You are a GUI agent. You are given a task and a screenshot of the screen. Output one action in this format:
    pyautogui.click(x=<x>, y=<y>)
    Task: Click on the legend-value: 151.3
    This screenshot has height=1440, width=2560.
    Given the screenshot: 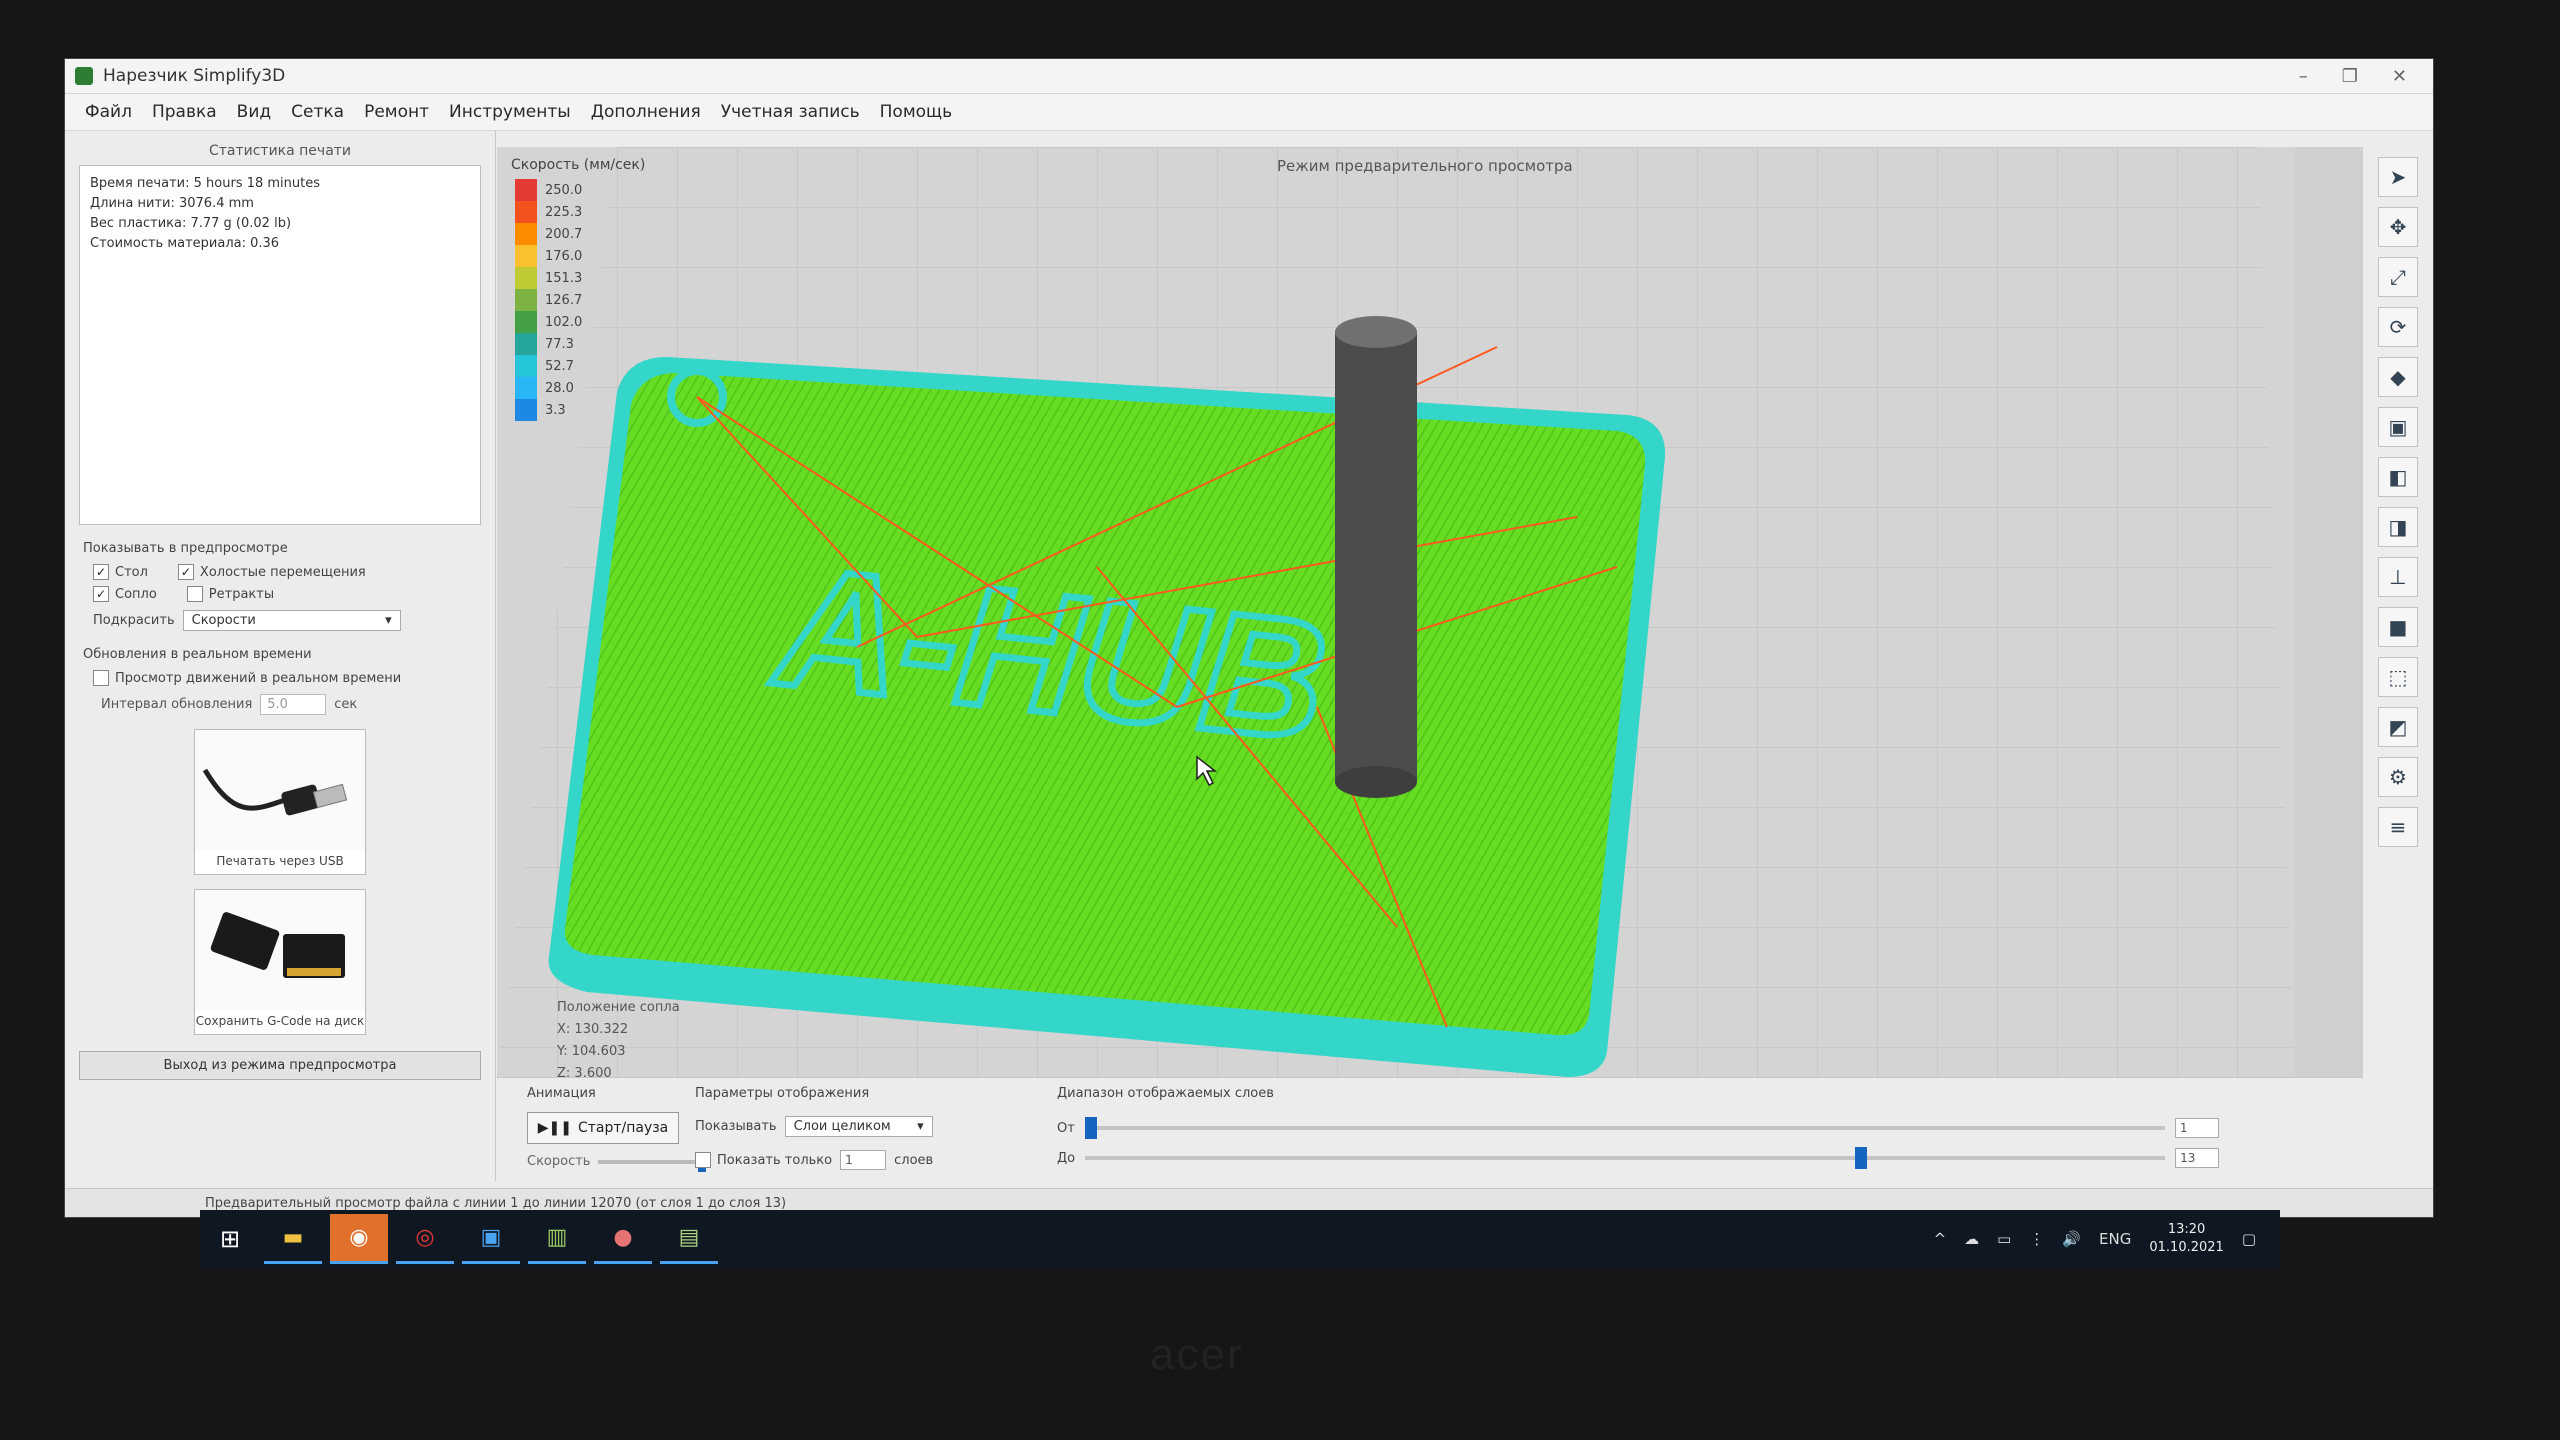 What is the action you would take?
    pyautogui.click(x=564, y=278)
    